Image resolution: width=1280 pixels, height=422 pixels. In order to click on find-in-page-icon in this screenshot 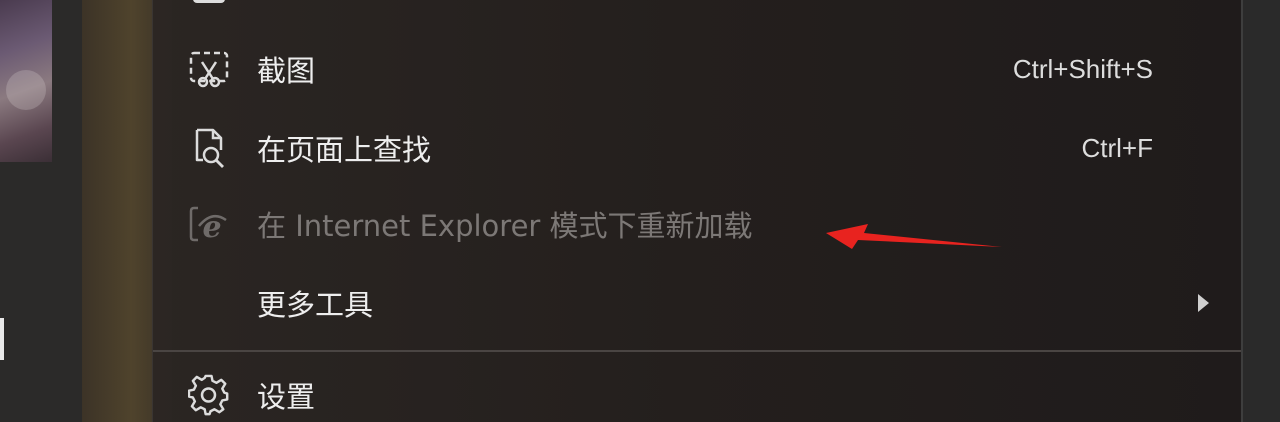, I will do `click(209, 148)`.